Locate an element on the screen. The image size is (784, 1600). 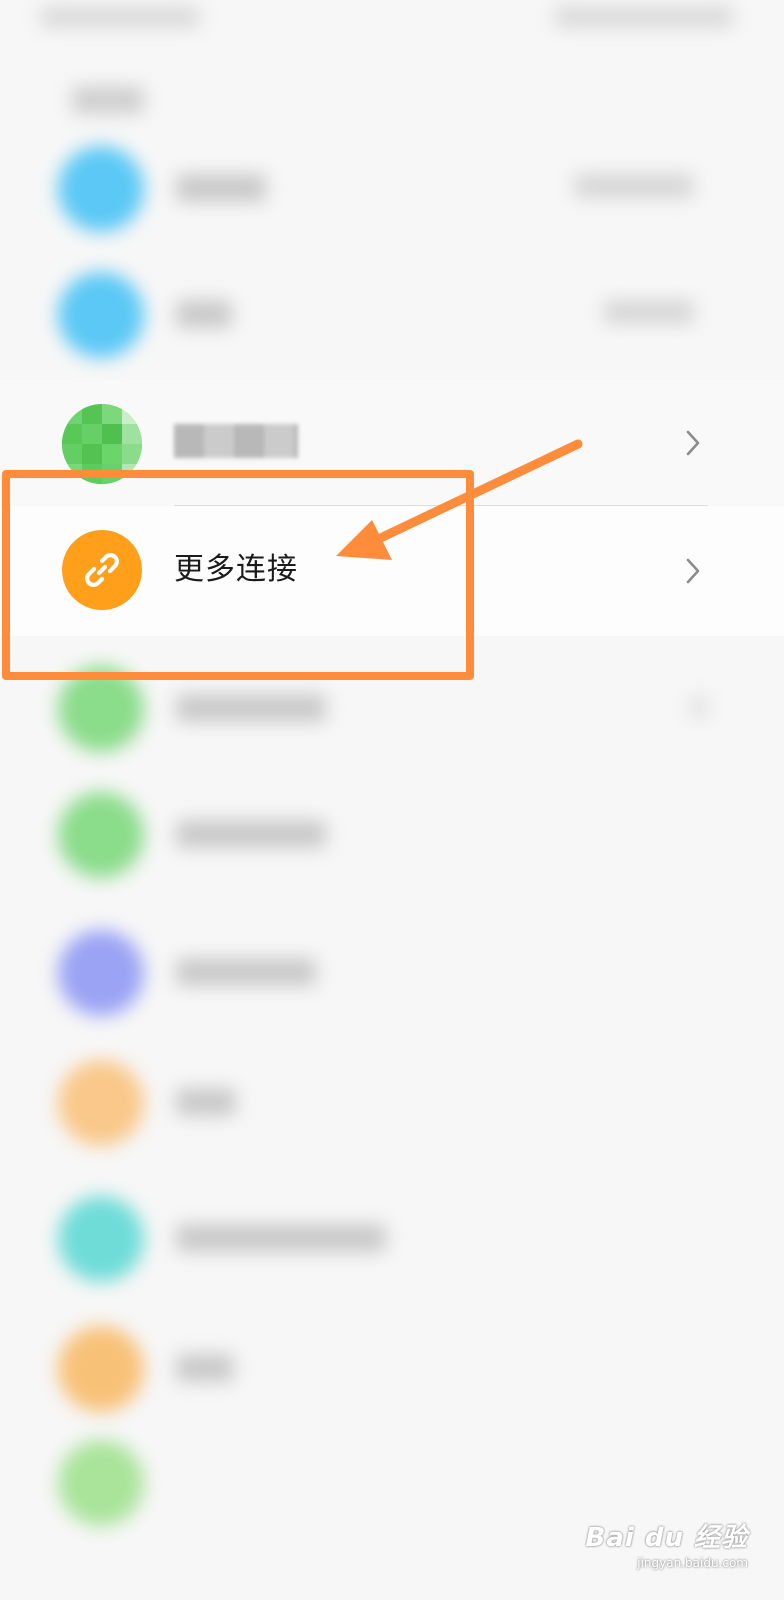
annotation-arrow-icon is located at coordinates (459, 499).